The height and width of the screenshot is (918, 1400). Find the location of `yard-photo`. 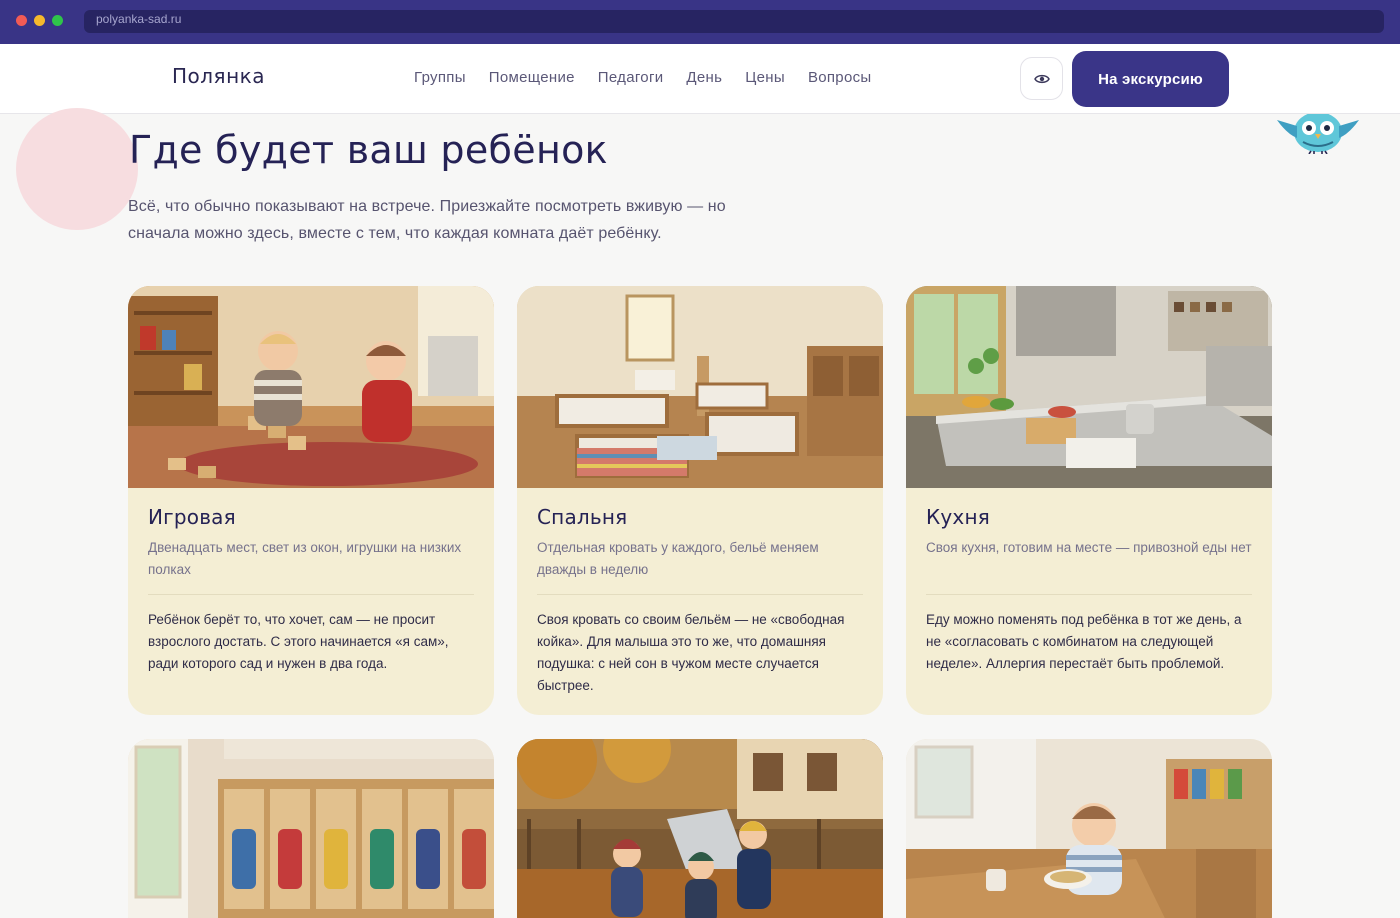

yard-photo is located at coordinates (700, 828).